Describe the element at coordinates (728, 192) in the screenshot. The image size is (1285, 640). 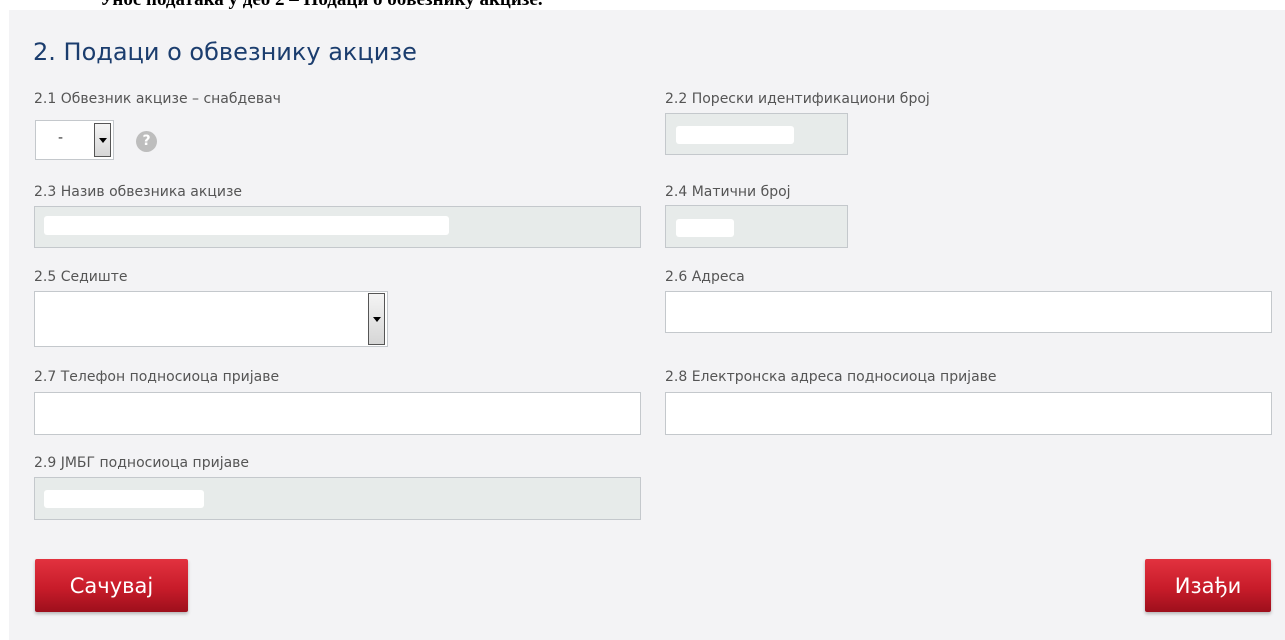
I see `mb-label: 2.4 Матични број` at that location.